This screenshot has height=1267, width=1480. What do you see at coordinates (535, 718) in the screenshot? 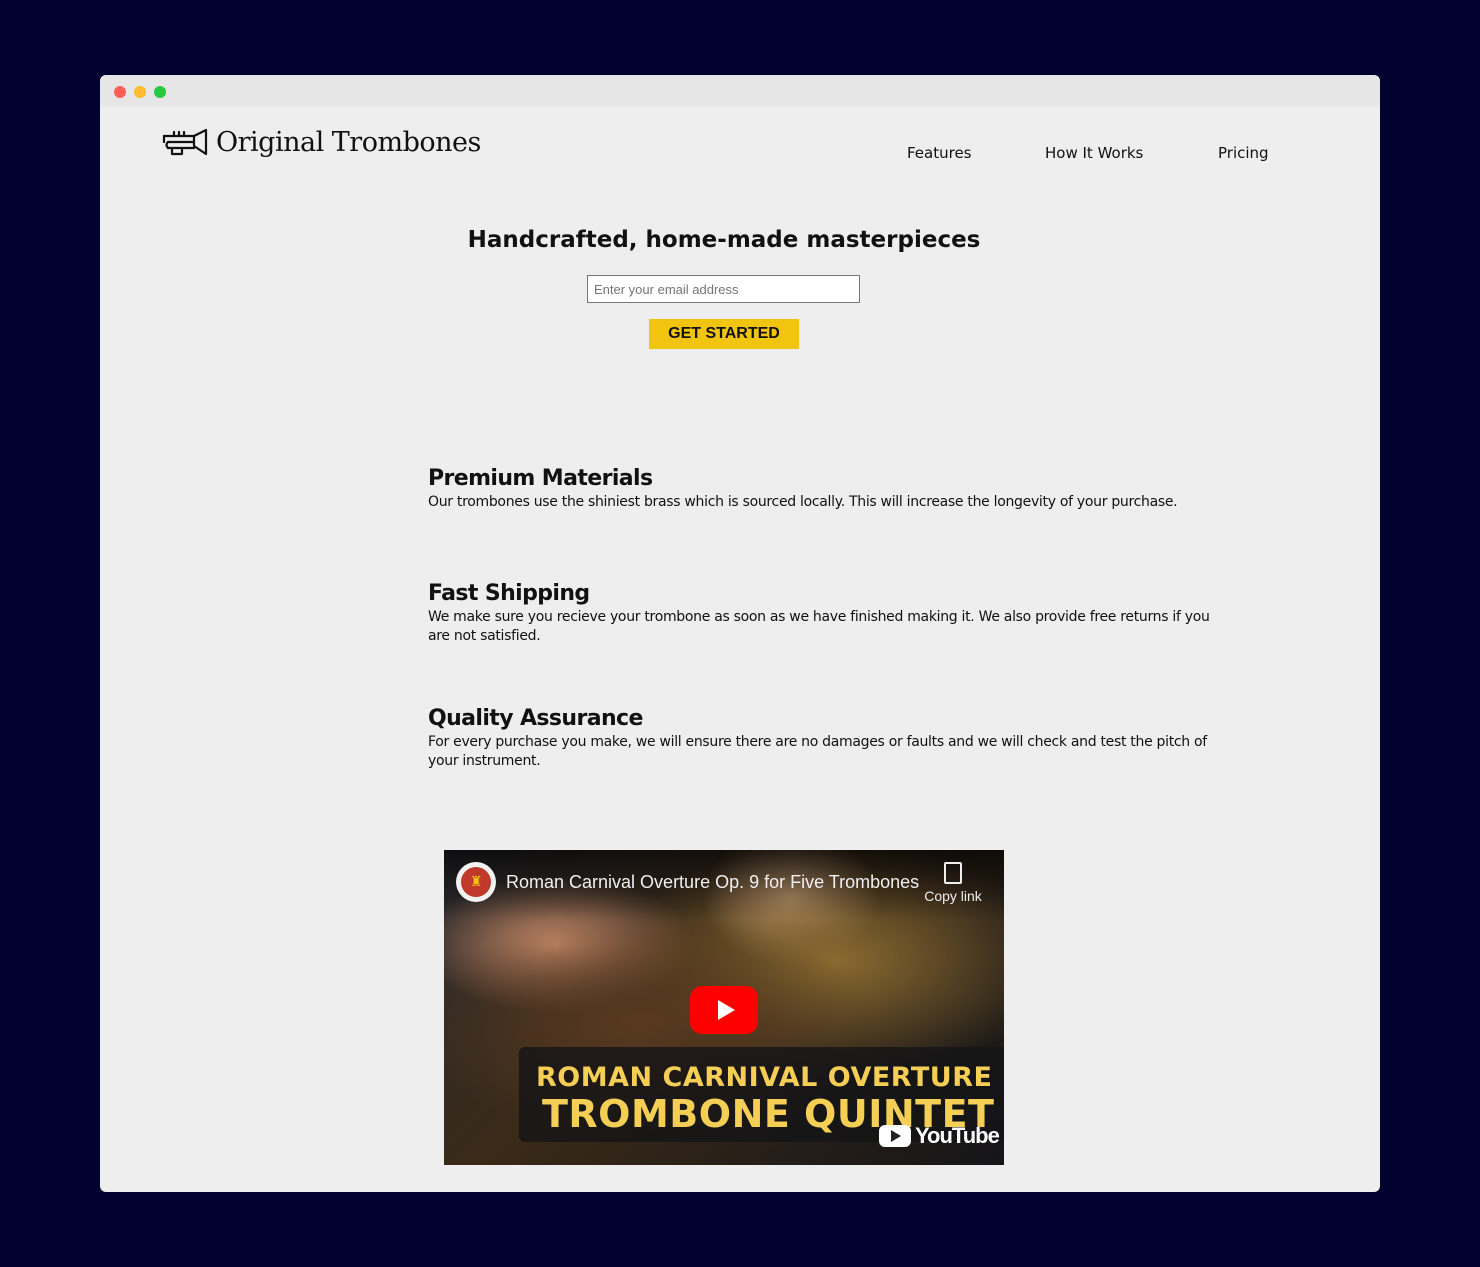
I see `feature-title: Quality Assurance` at bounding box center [535, 718].